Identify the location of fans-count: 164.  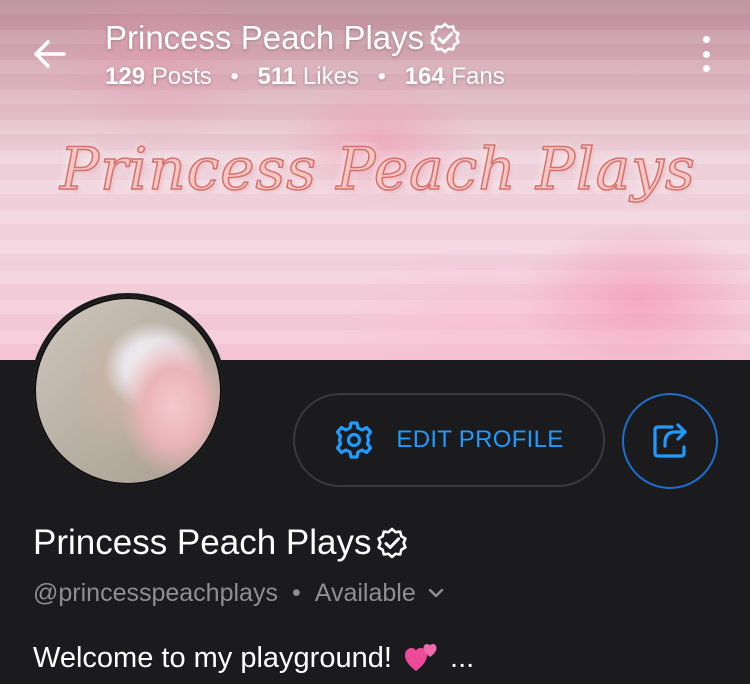
(424, 76).